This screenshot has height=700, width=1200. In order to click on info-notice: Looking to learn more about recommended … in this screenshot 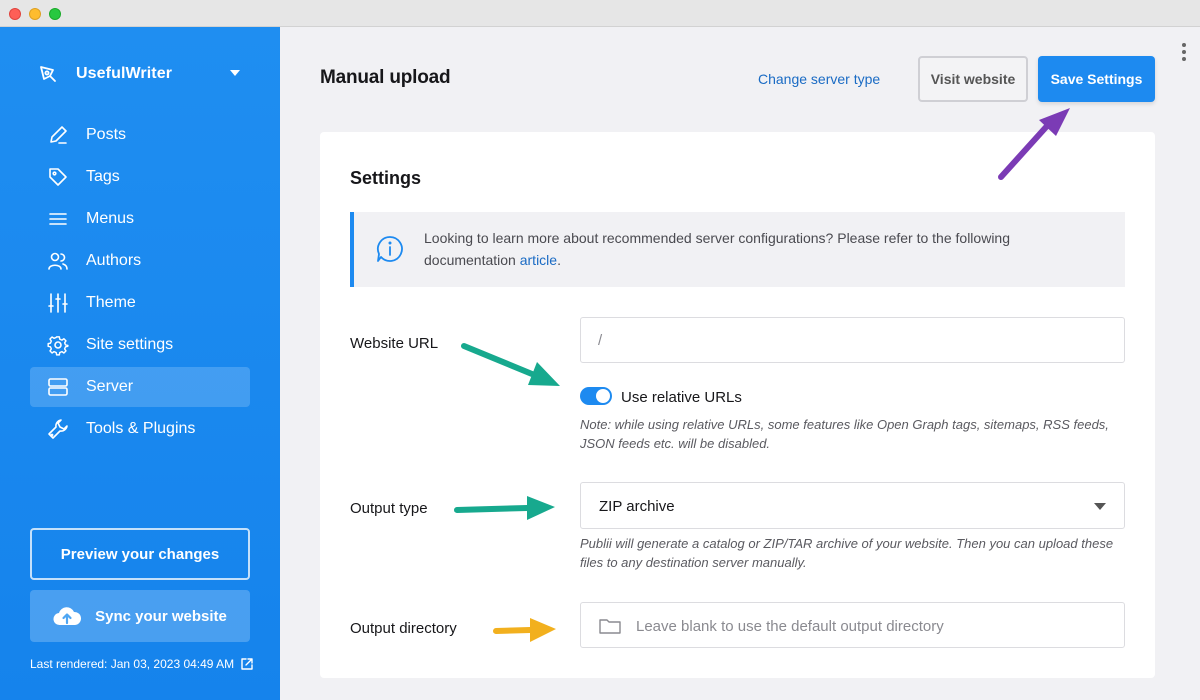, I will do `click(737, 249)`.